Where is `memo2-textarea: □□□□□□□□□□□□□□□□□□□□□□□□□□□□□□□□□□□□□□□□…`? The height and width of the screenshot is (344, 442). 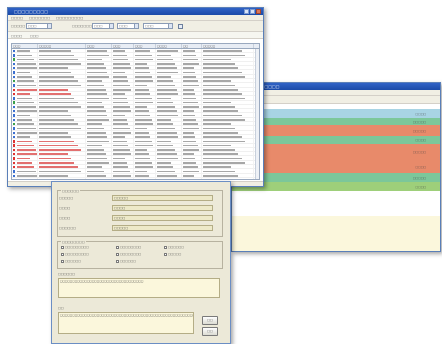
memo2-textarea: □□□□□□□□□□□□□□□□□□□□□□□□□□□□□□□□□□□□□□□□… is located at coordinates (126, 323).